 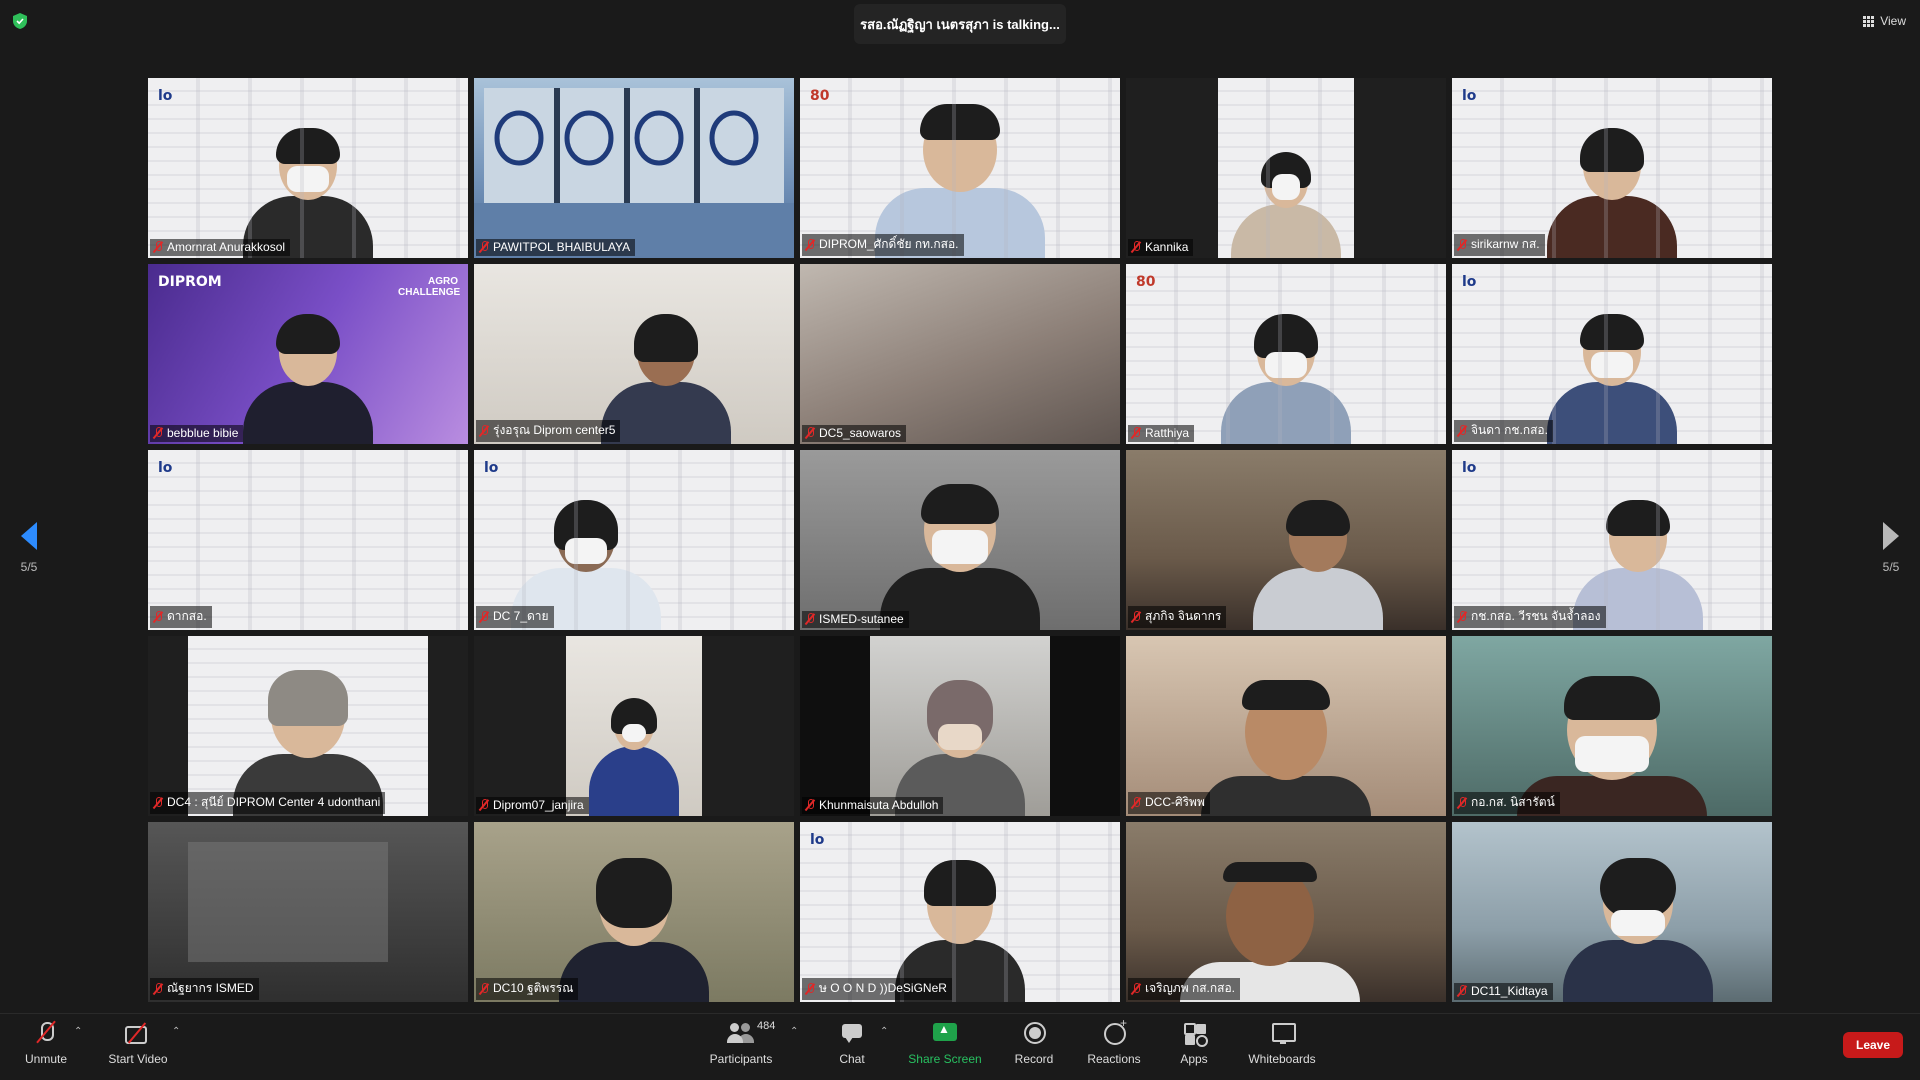 I want to click on participant-name: PAWITPOL BHAIBULAYA, so click(x=562, y=247).